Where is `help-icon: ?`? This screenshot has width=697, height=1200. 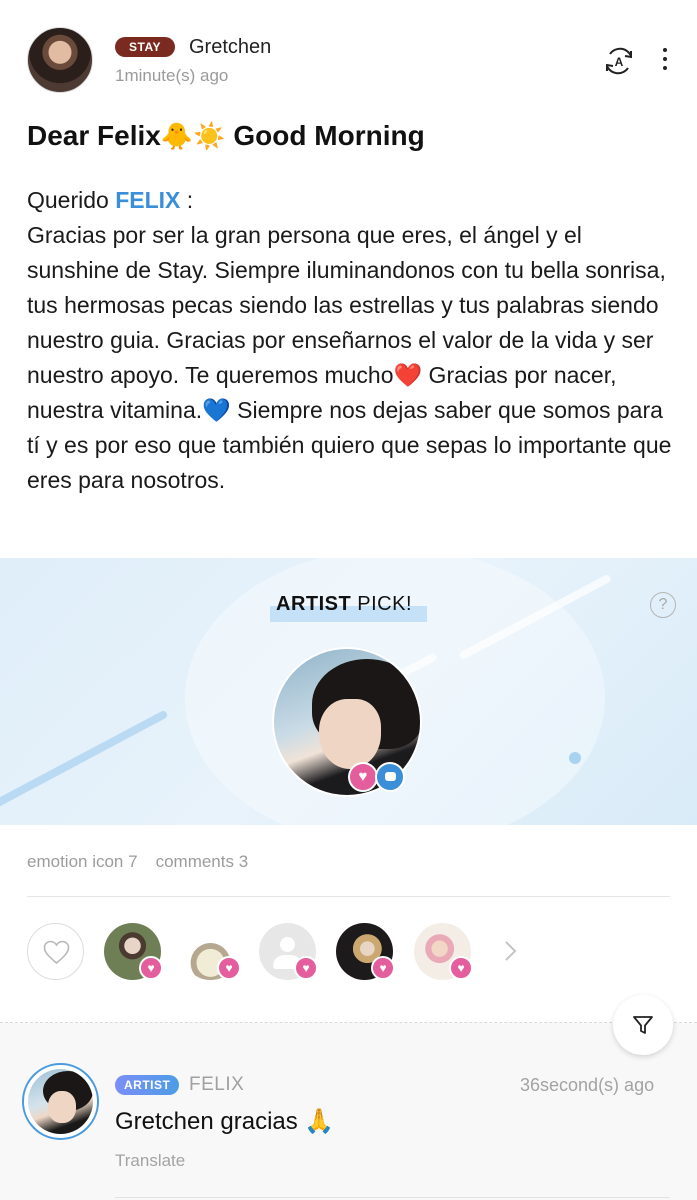
help-icon: ? is located at coordinates (663, 605).